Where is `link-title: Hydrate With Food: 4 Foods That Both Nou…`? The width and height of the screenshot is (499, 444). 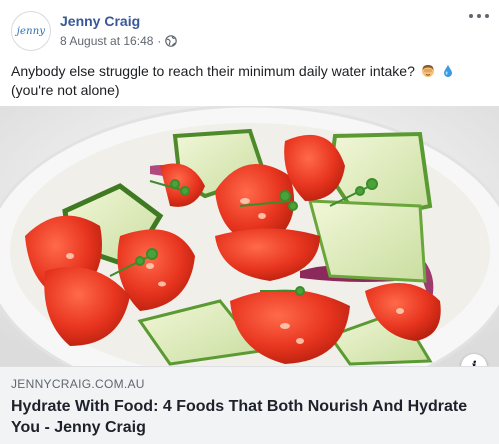
link-title: Hydrate With Food: 4 Foods That Both Nou… is located at coordinates (246, 417).